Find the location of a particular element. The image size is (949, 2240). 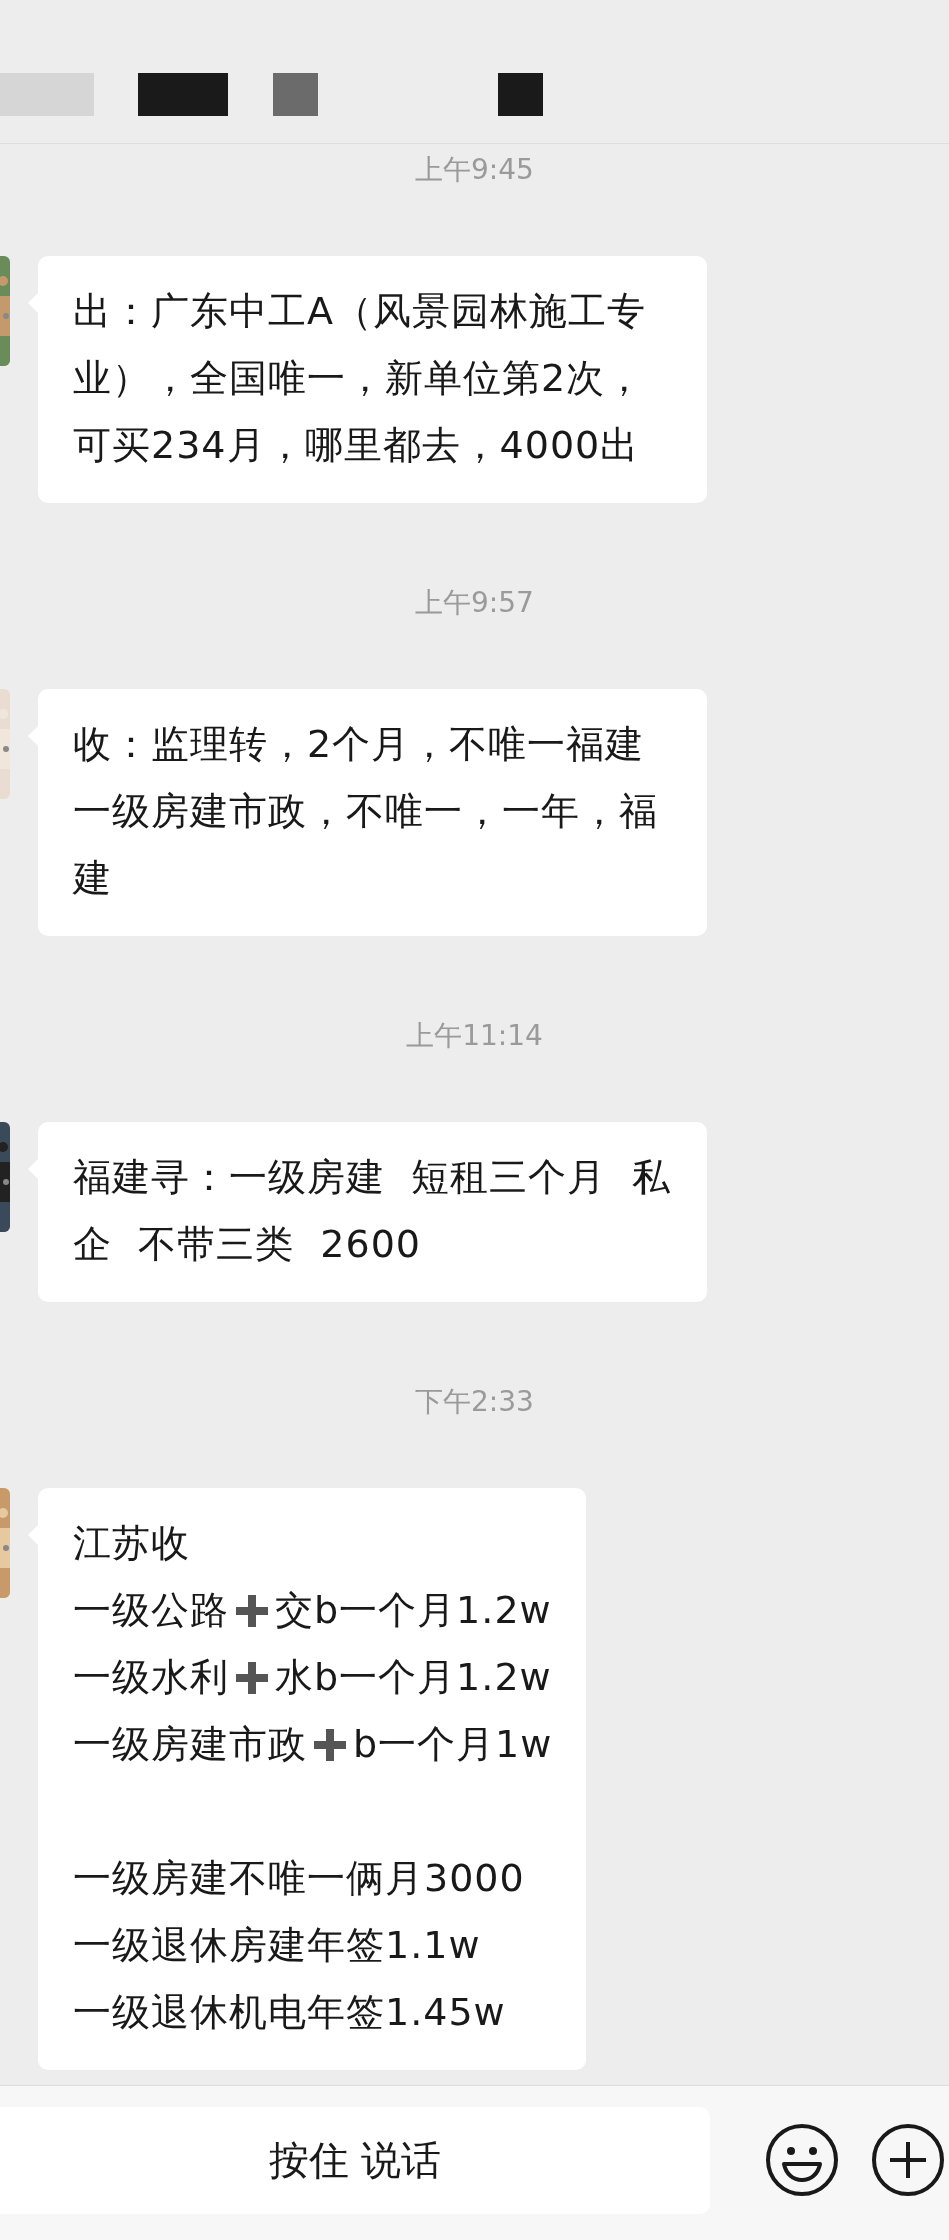

message-text: 出：广东中工A（风景园林施工专业），全国唯一，新单位第2次，可买234月，哪里都去，4000出 is located at coordinates (360, 378).